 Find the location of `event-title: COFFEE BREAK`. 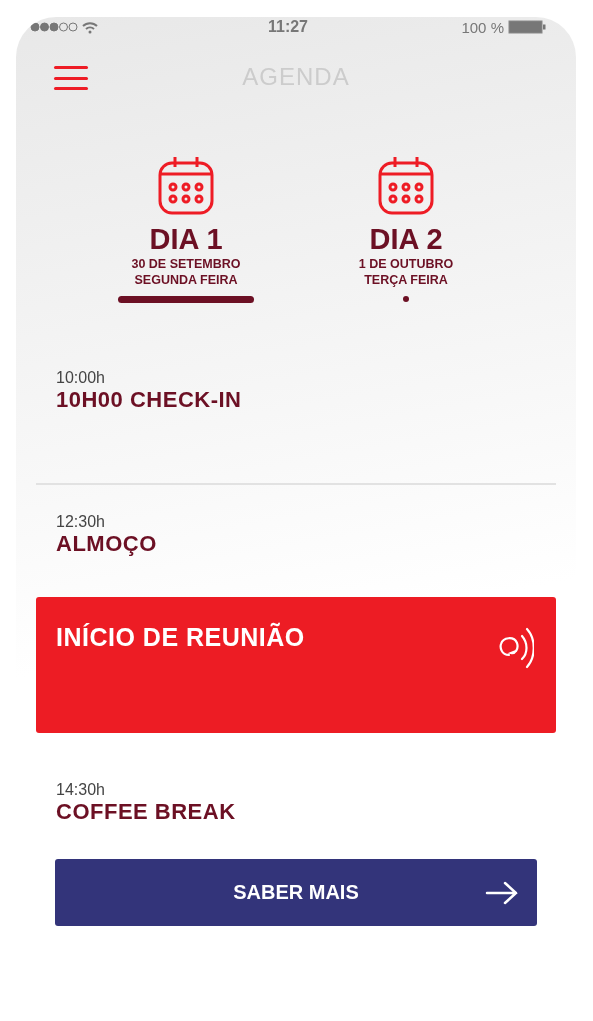

event-title: COFFEE BREAK is located at coordinates (146, 812).